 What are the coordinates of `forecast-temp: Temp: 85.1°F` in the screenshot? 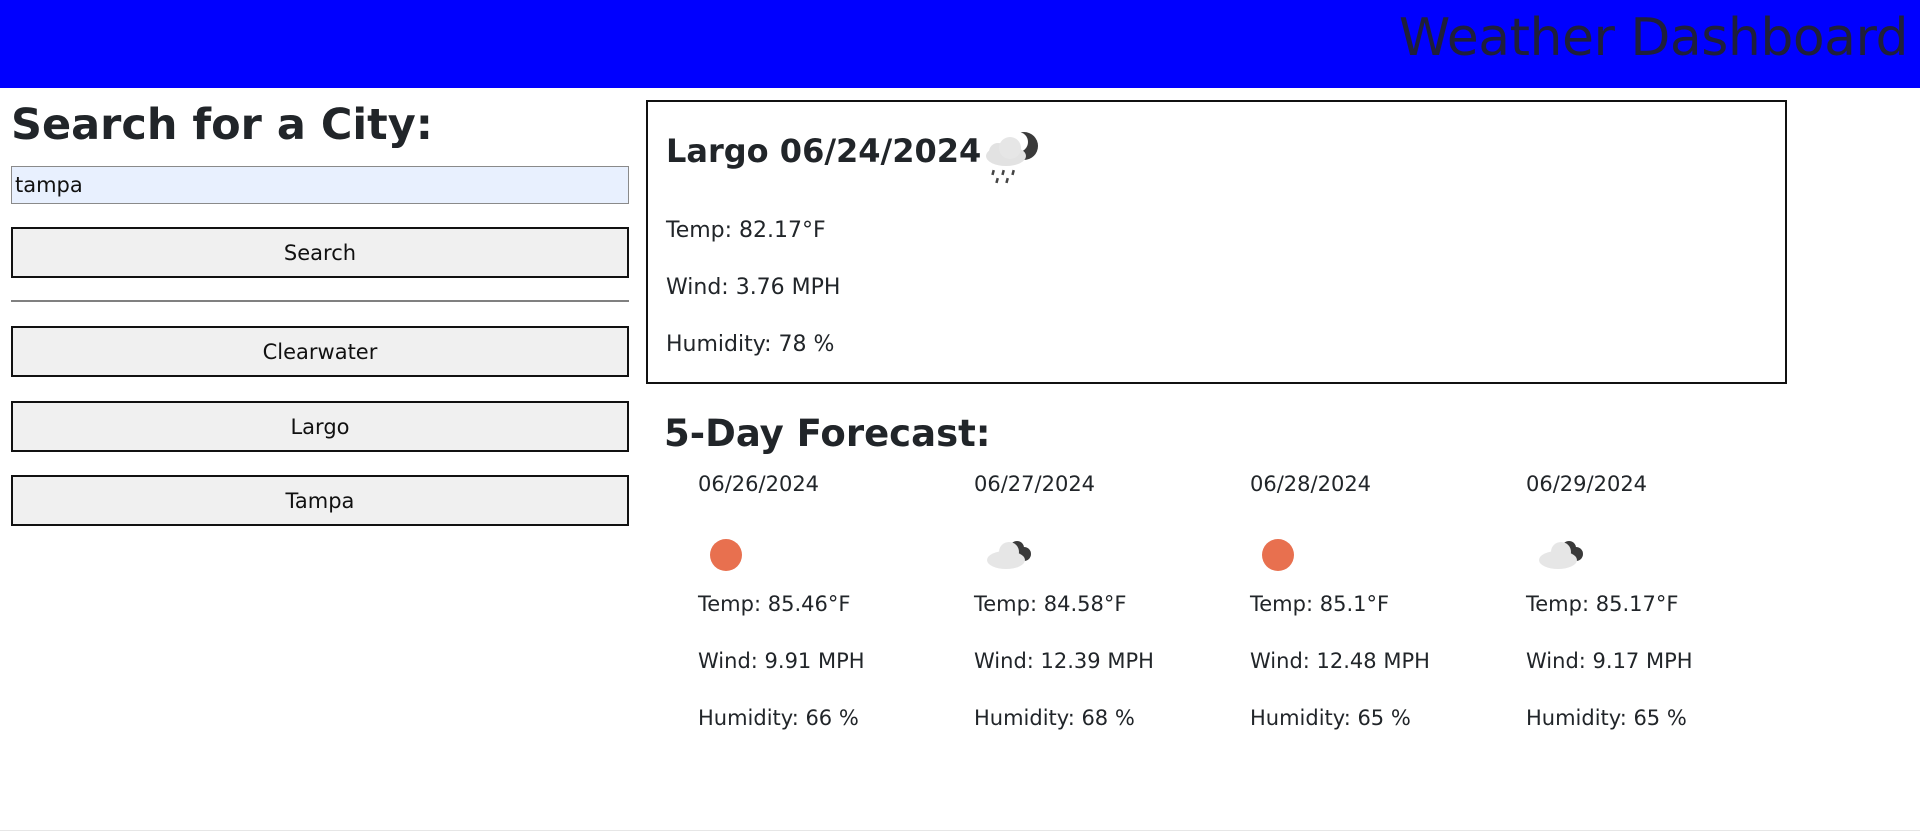 It's located at (1320, 604).